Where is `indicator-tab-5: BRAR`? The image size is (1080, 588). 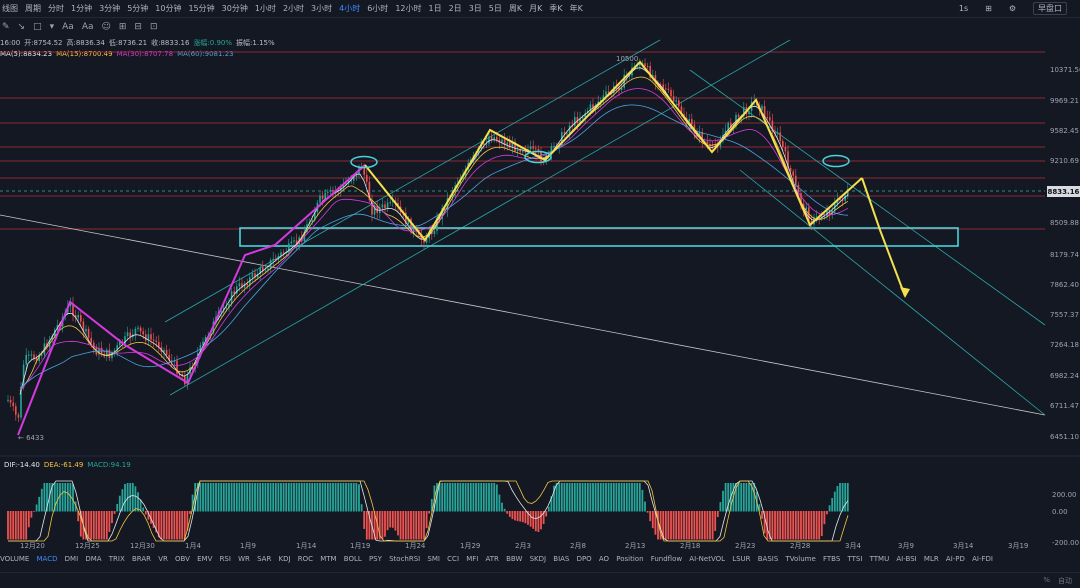 indicator-tab-5: BRAR is located at coordinates (141, 559).